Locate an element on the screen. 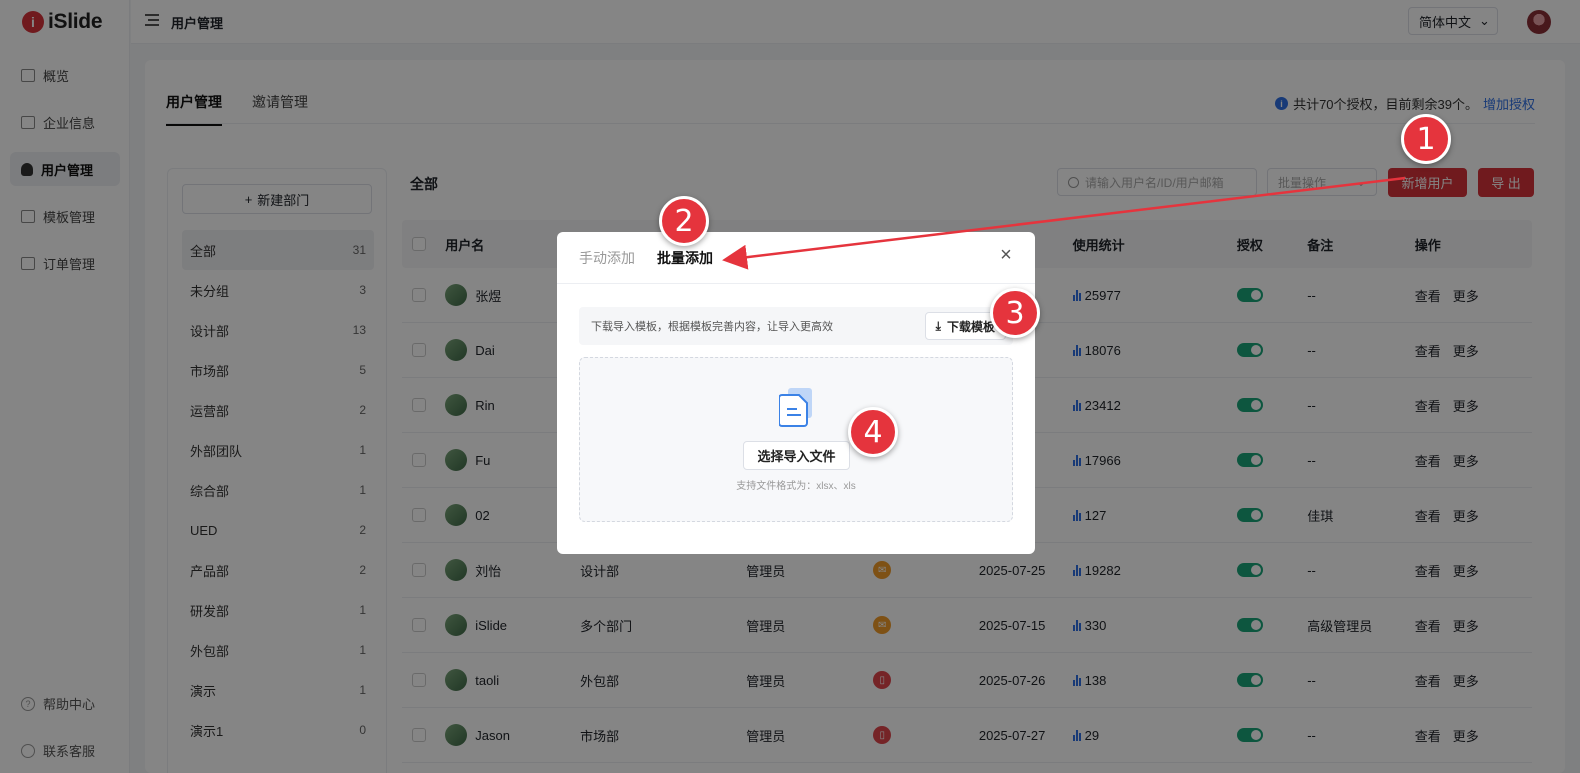 This screenshot has width=1580, height=773. tab-batch-add: 批量添加 is located at coordinates (685, 258).